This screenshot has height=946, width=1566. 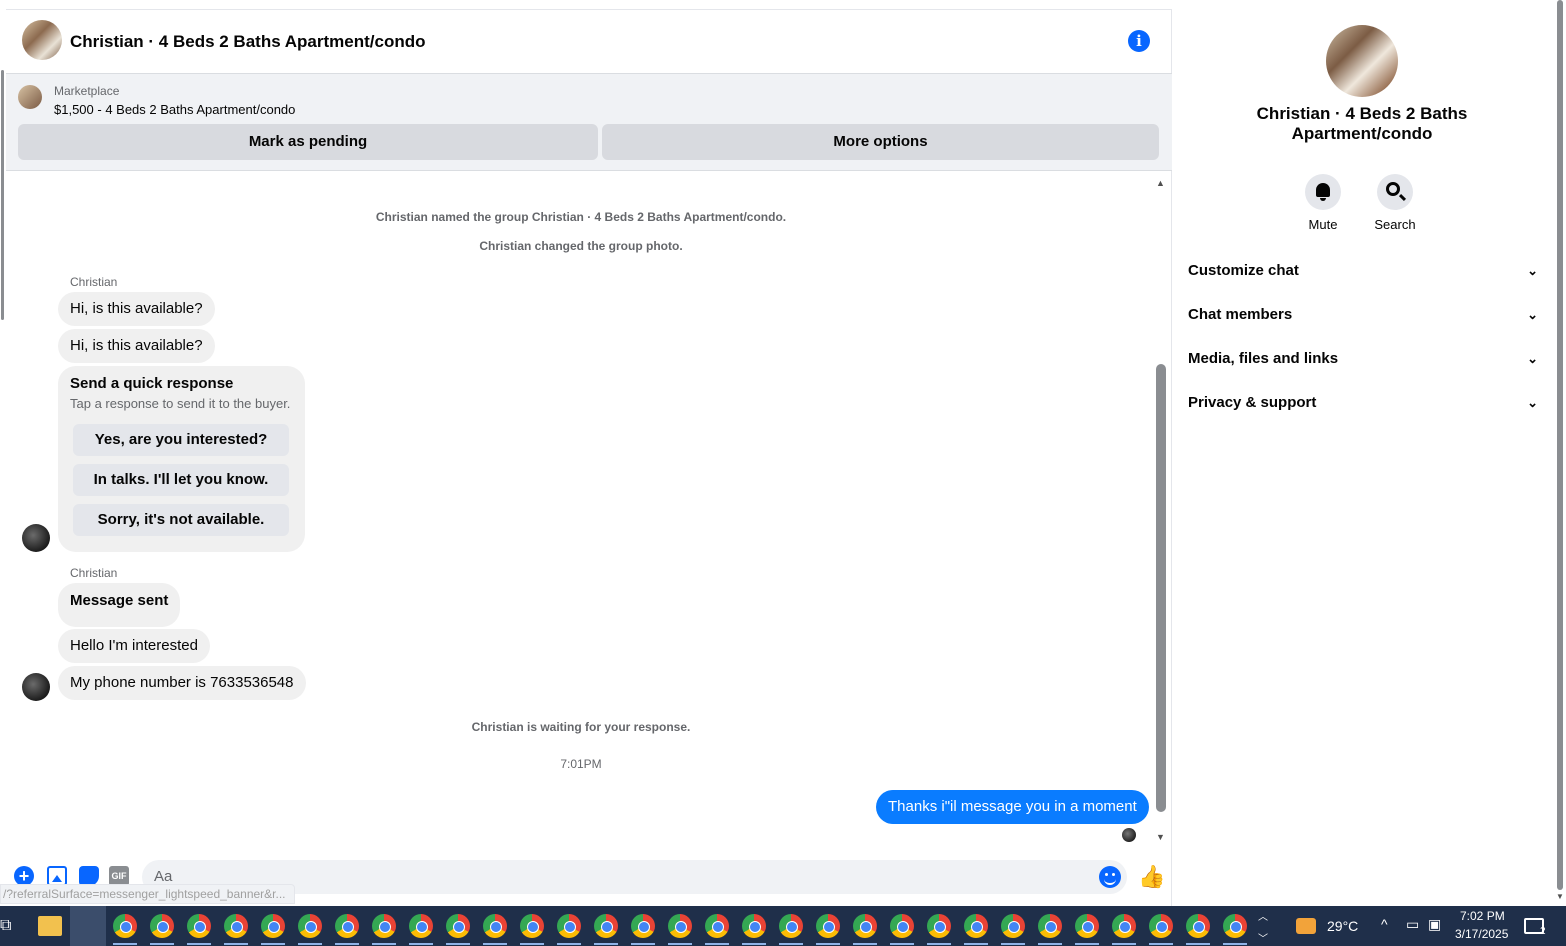 What do you see at coordinates (1363, 359) in the screenshot?
I see `section-media-files-links: Media, files and links ⌄` at bounding box center [1363, 359].